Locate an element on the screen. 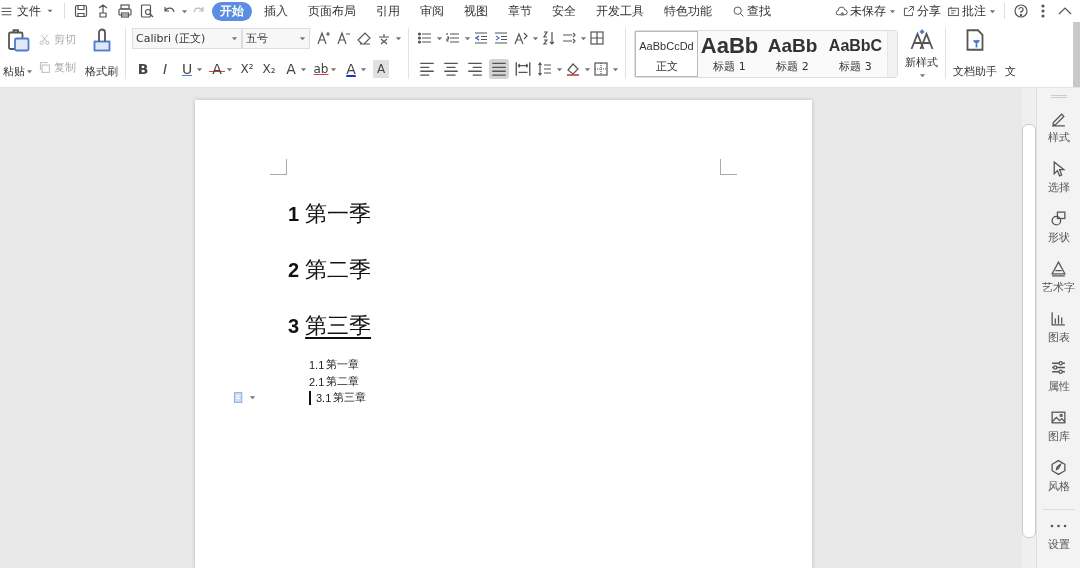 The image size is (1080, 568). format-painter-button: 格式刷 is located at coordinates (101, 53).